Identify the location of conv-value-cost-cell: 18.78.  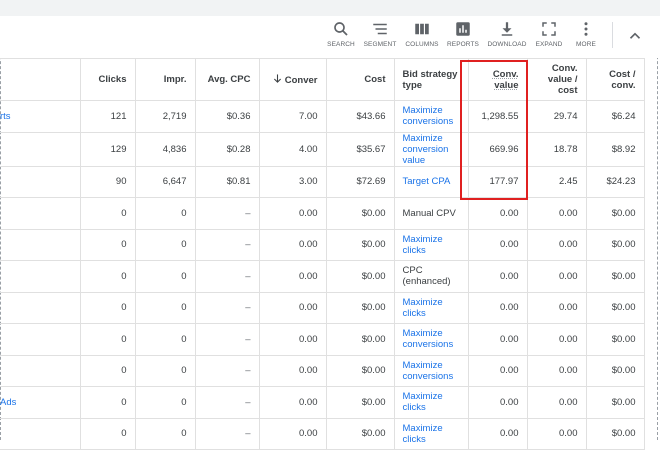
(557, 149).